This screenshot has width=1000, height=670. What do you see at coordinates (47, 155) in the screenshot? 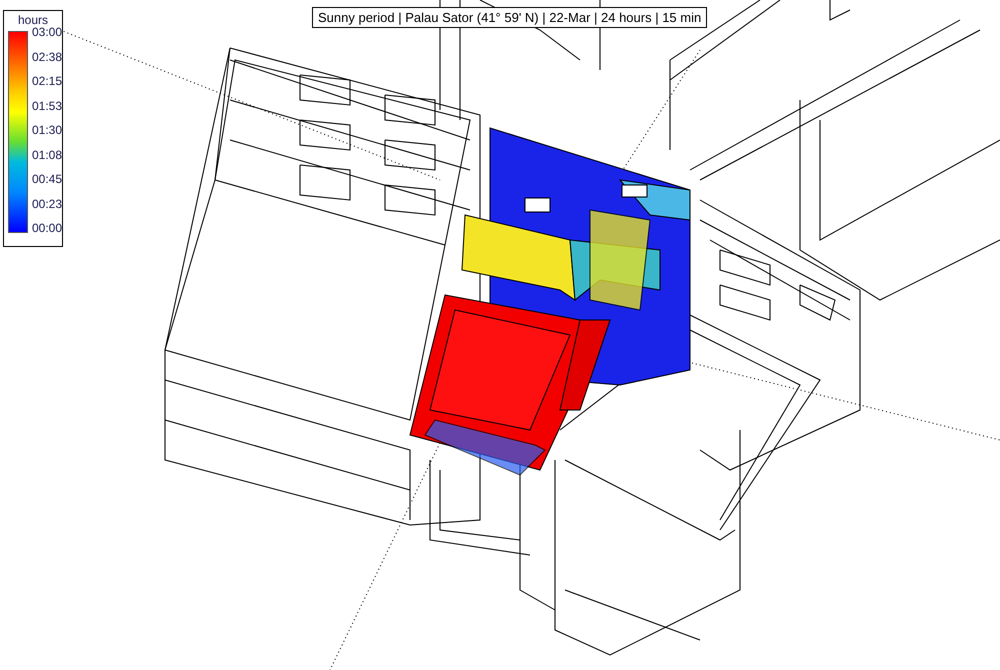
I see `legend-tick-label: 01:08` at bounding box center [47, 155].